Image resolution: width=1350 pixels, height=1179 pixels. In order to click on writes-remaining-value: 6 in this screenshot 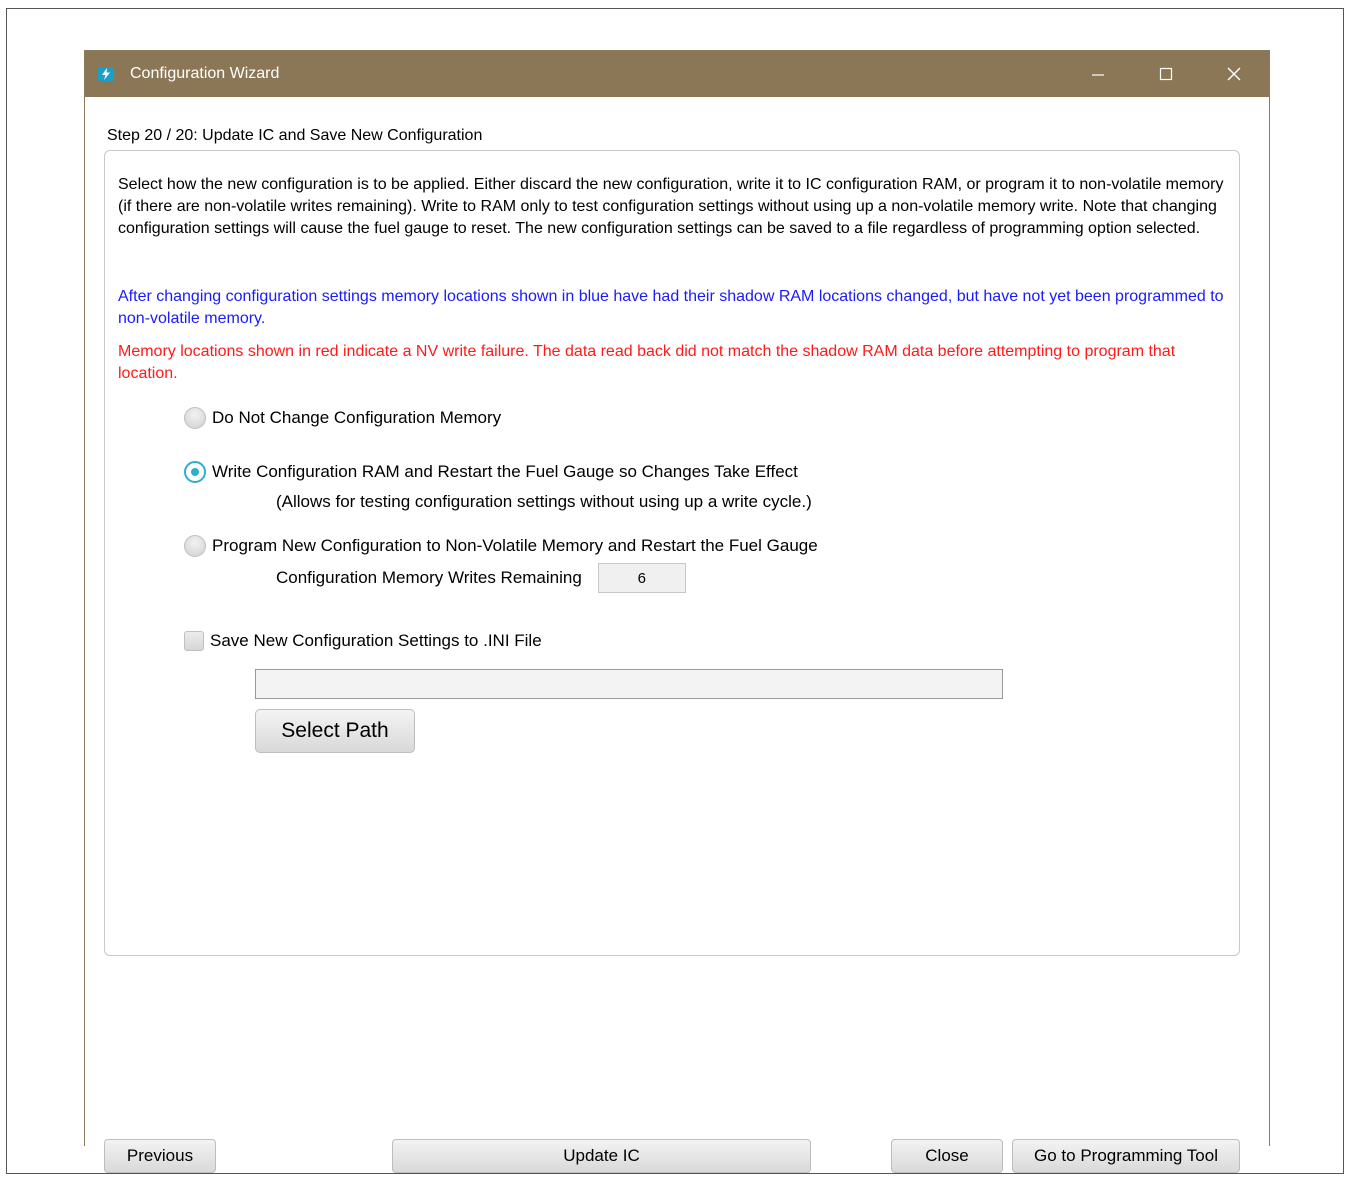, I will do `click(641, 578)`.